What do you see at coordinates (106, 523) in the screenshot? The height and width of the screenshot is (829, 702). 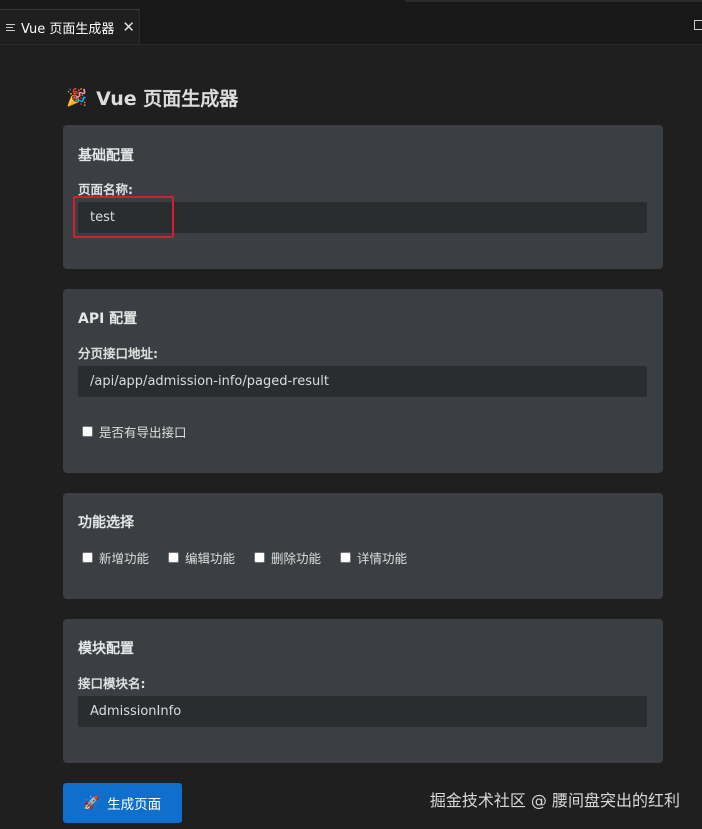 I see `feature-select-title: 功能选择` at bounding box center [106, 523].